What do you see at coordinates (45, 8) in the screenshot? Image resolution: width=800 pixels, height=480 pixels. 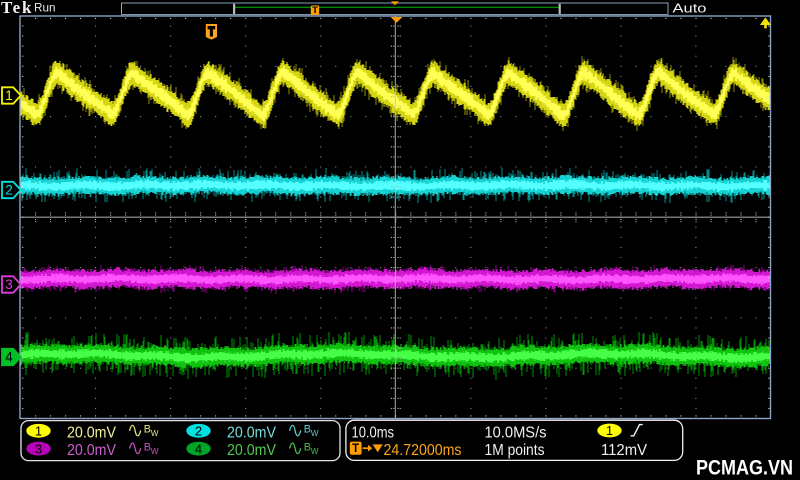 I see `svg-text: Run` at bounding box center [45, 8].